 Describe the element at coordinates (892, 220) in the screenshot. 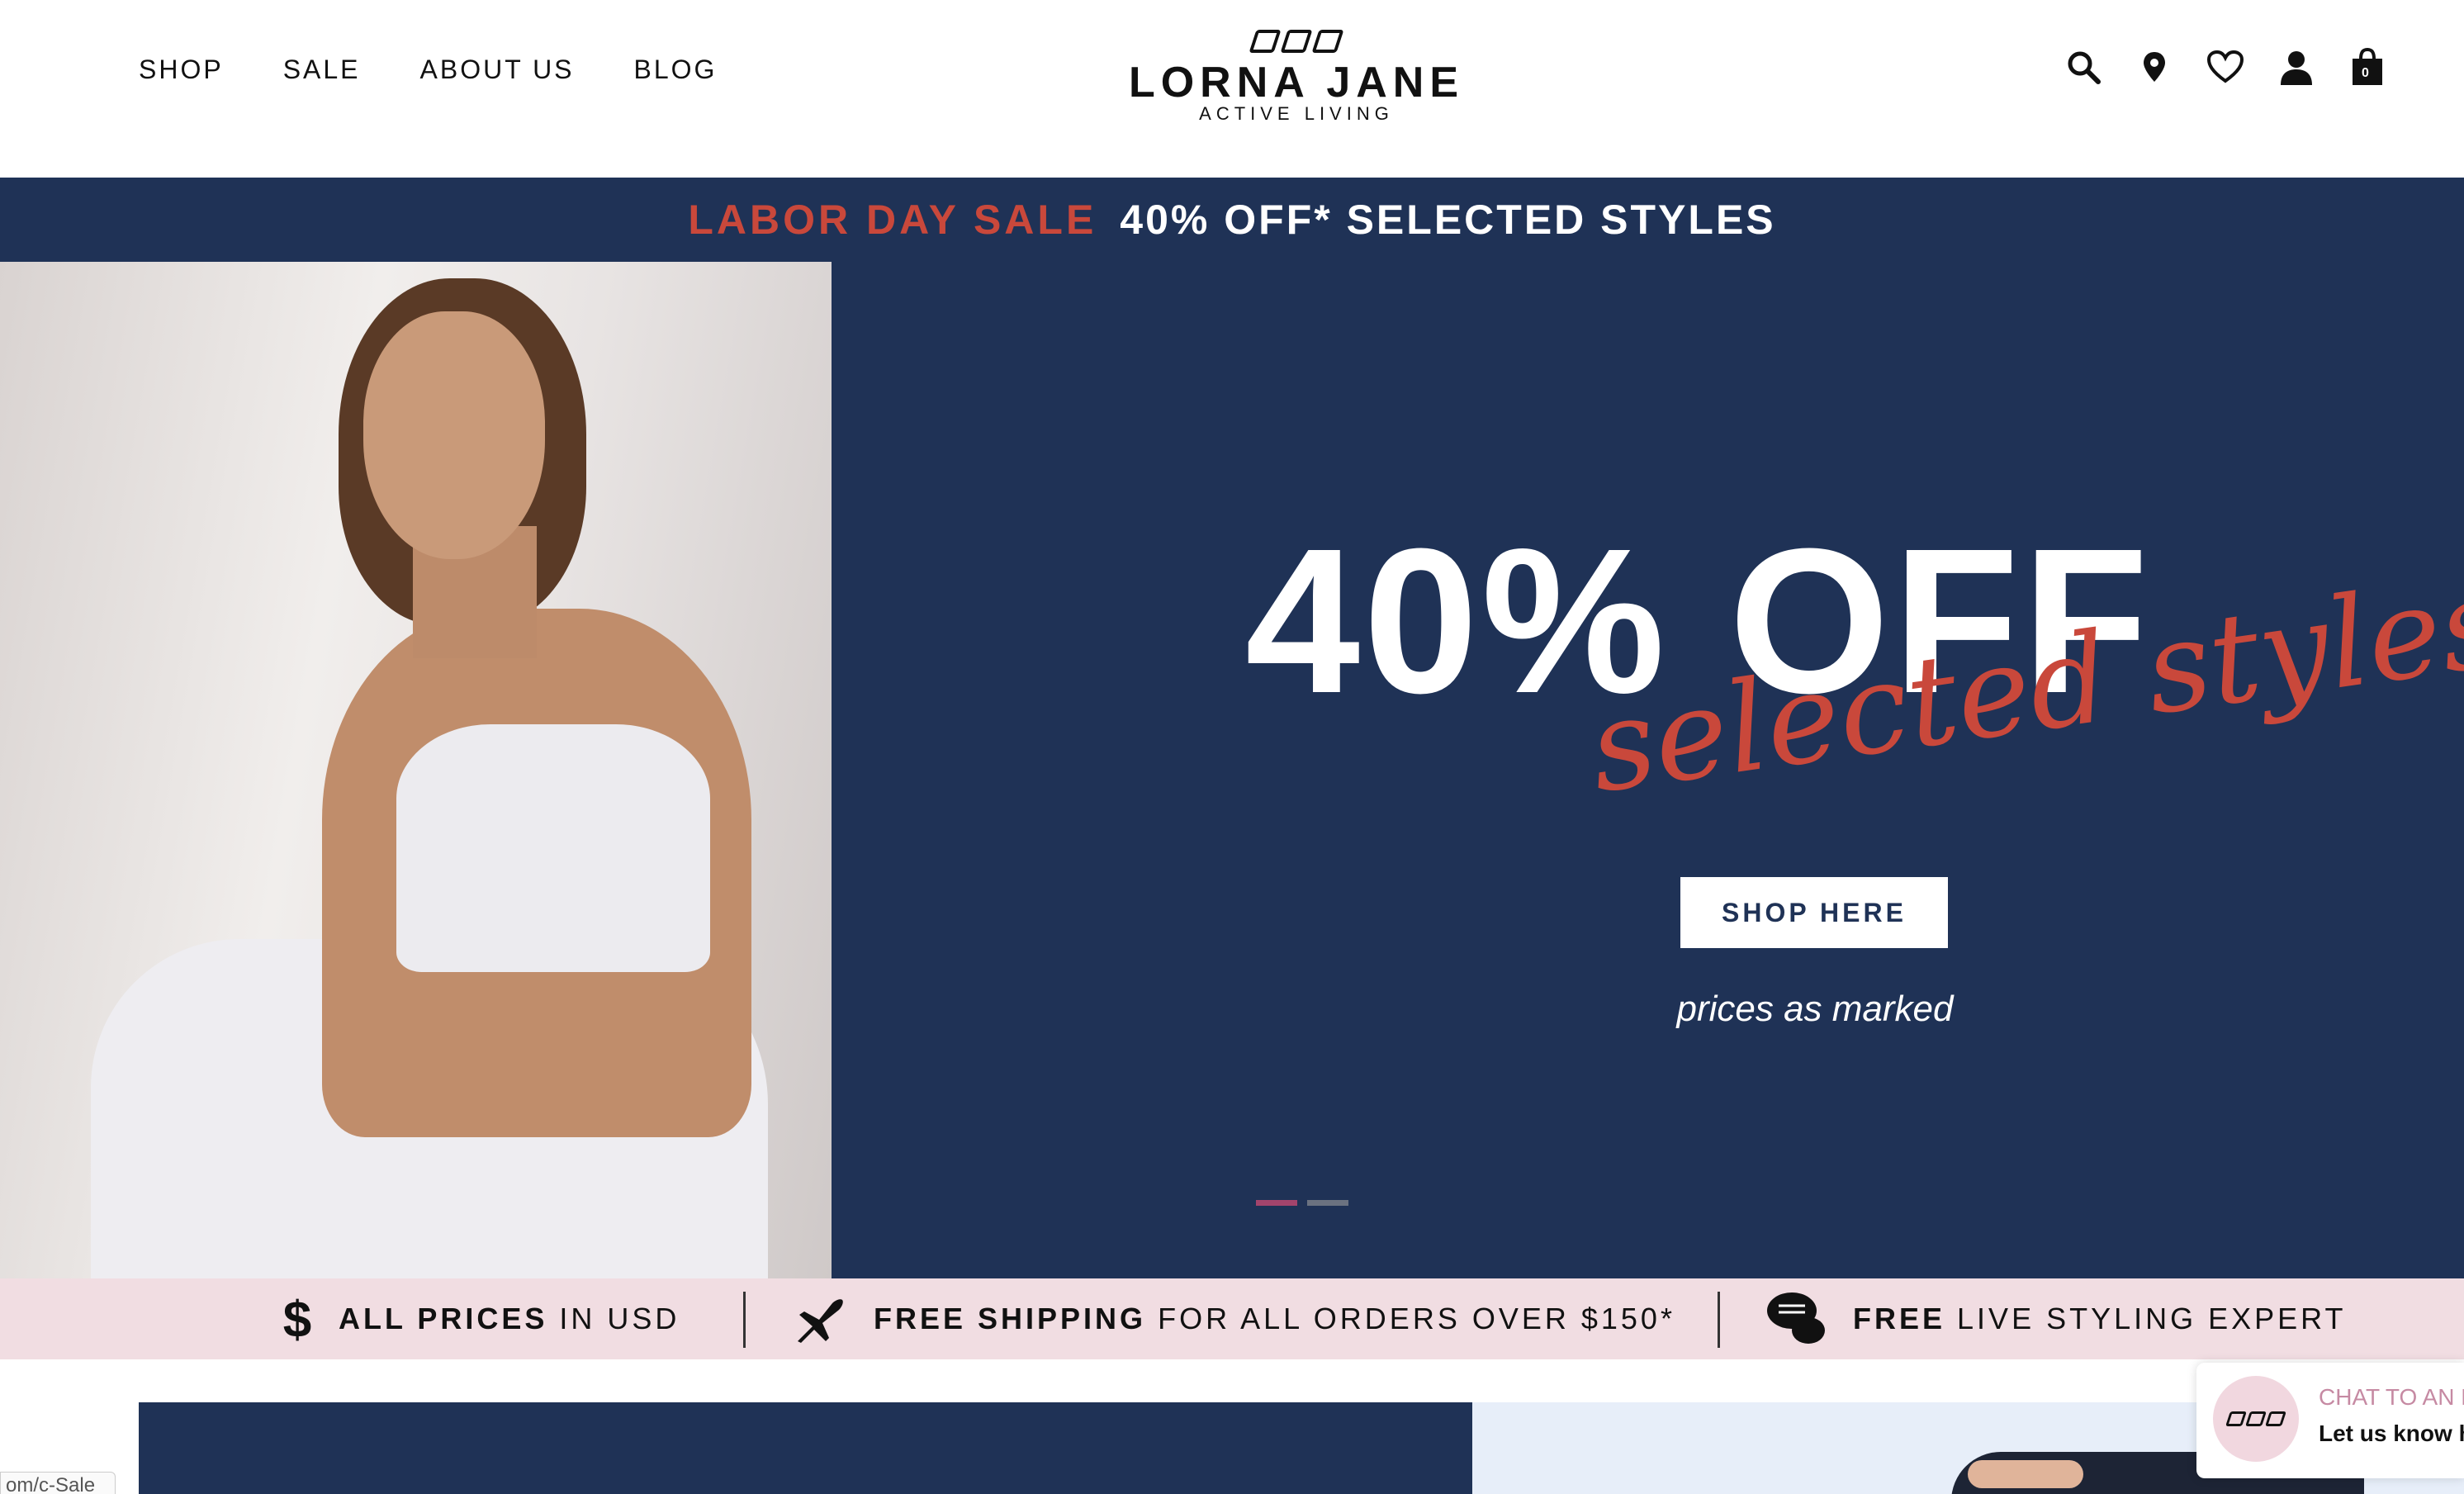

I see `promo-highlight: LABOR DAY SALE` at that location.